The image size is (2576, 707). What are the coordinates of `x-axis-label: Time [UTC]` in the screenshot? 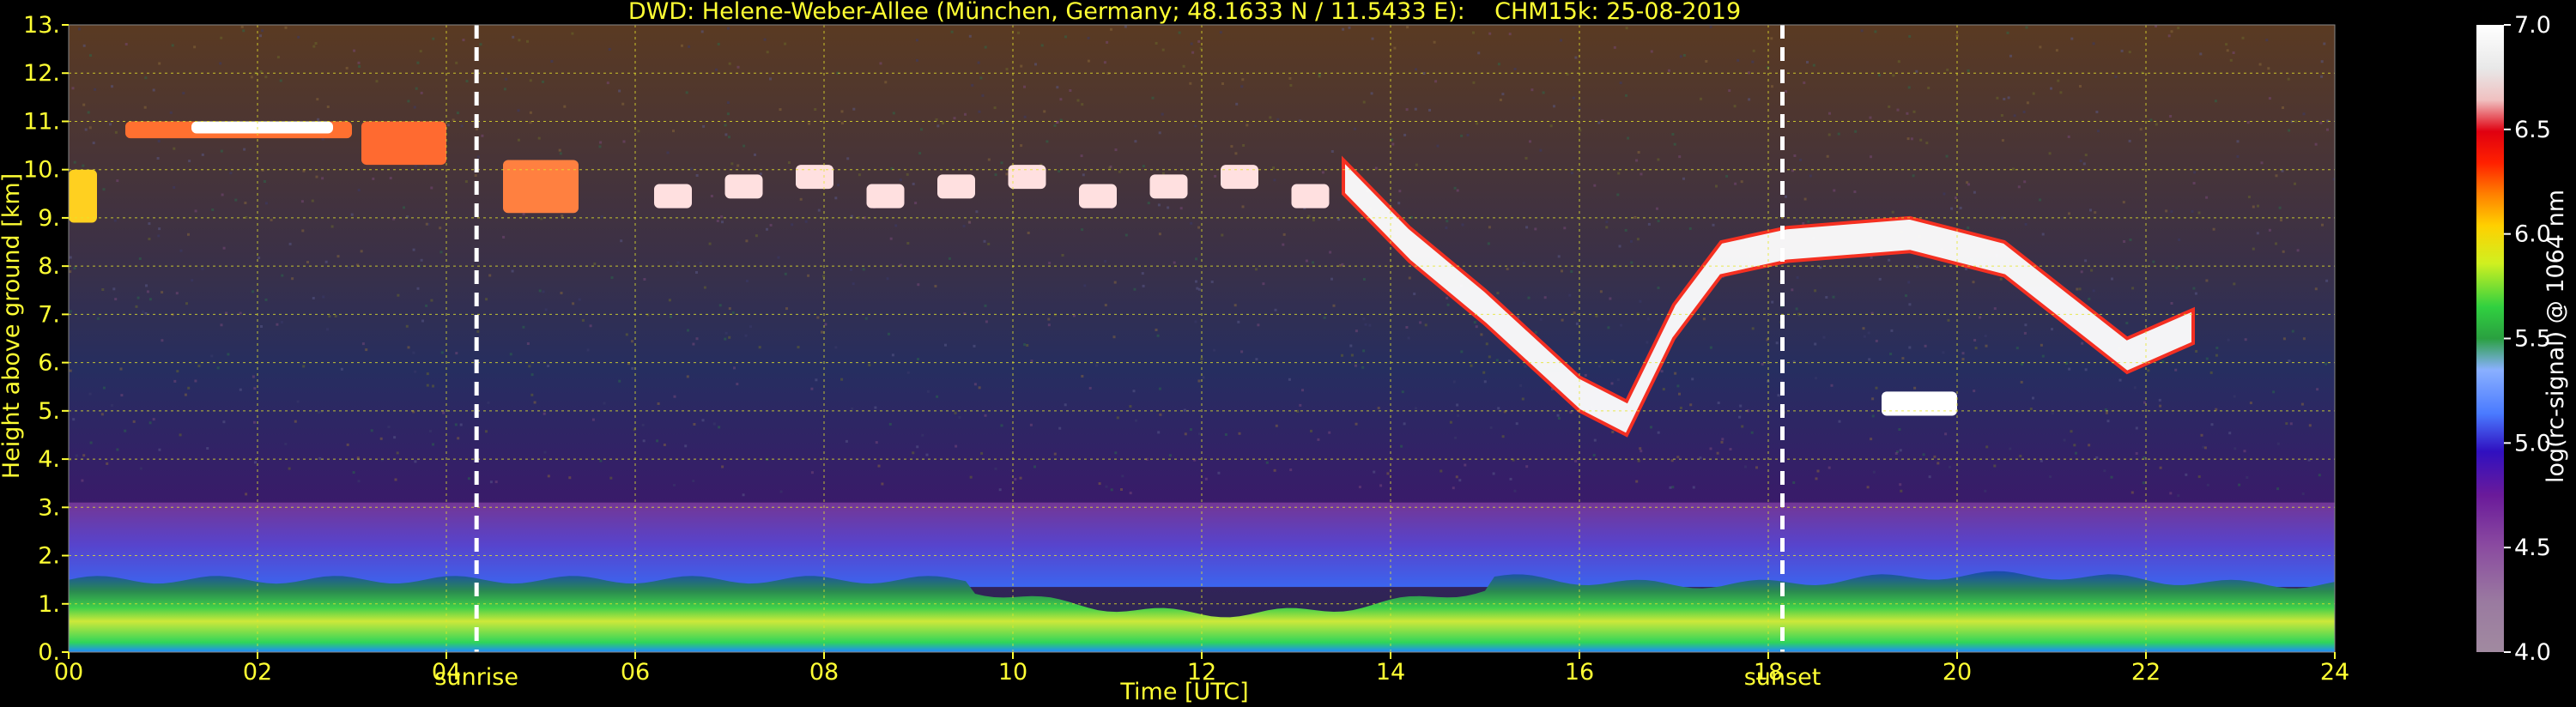 It's located at (1183, 692).